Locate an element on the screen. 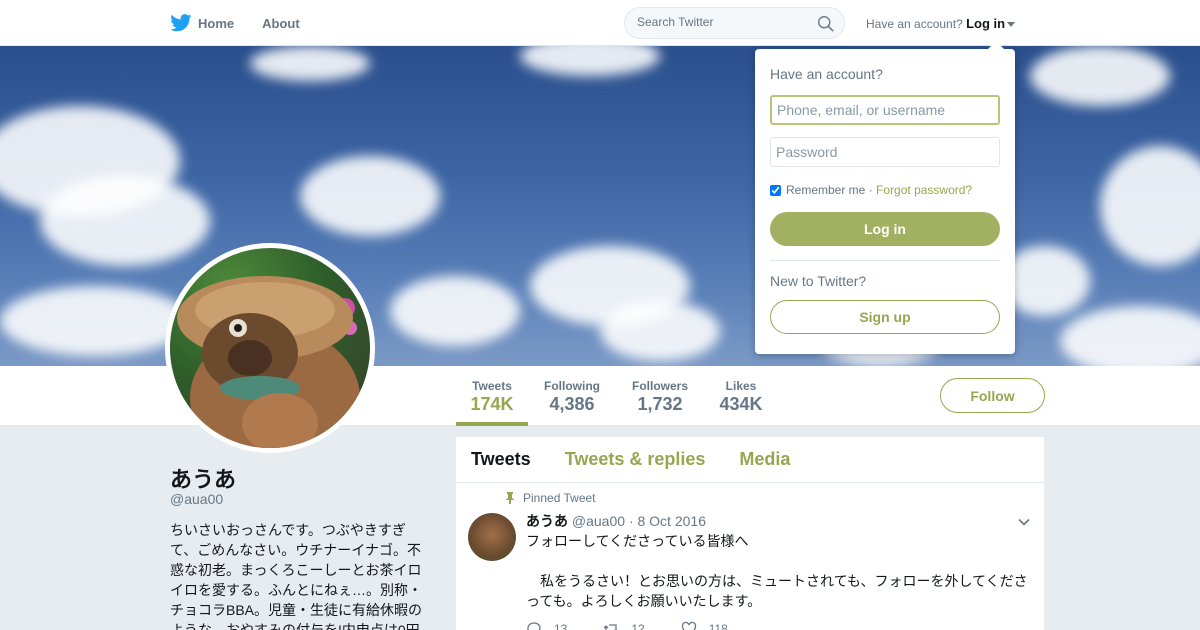 This screenshot has height=630, width=1200. search-icon is located at coordinates (825, 23).